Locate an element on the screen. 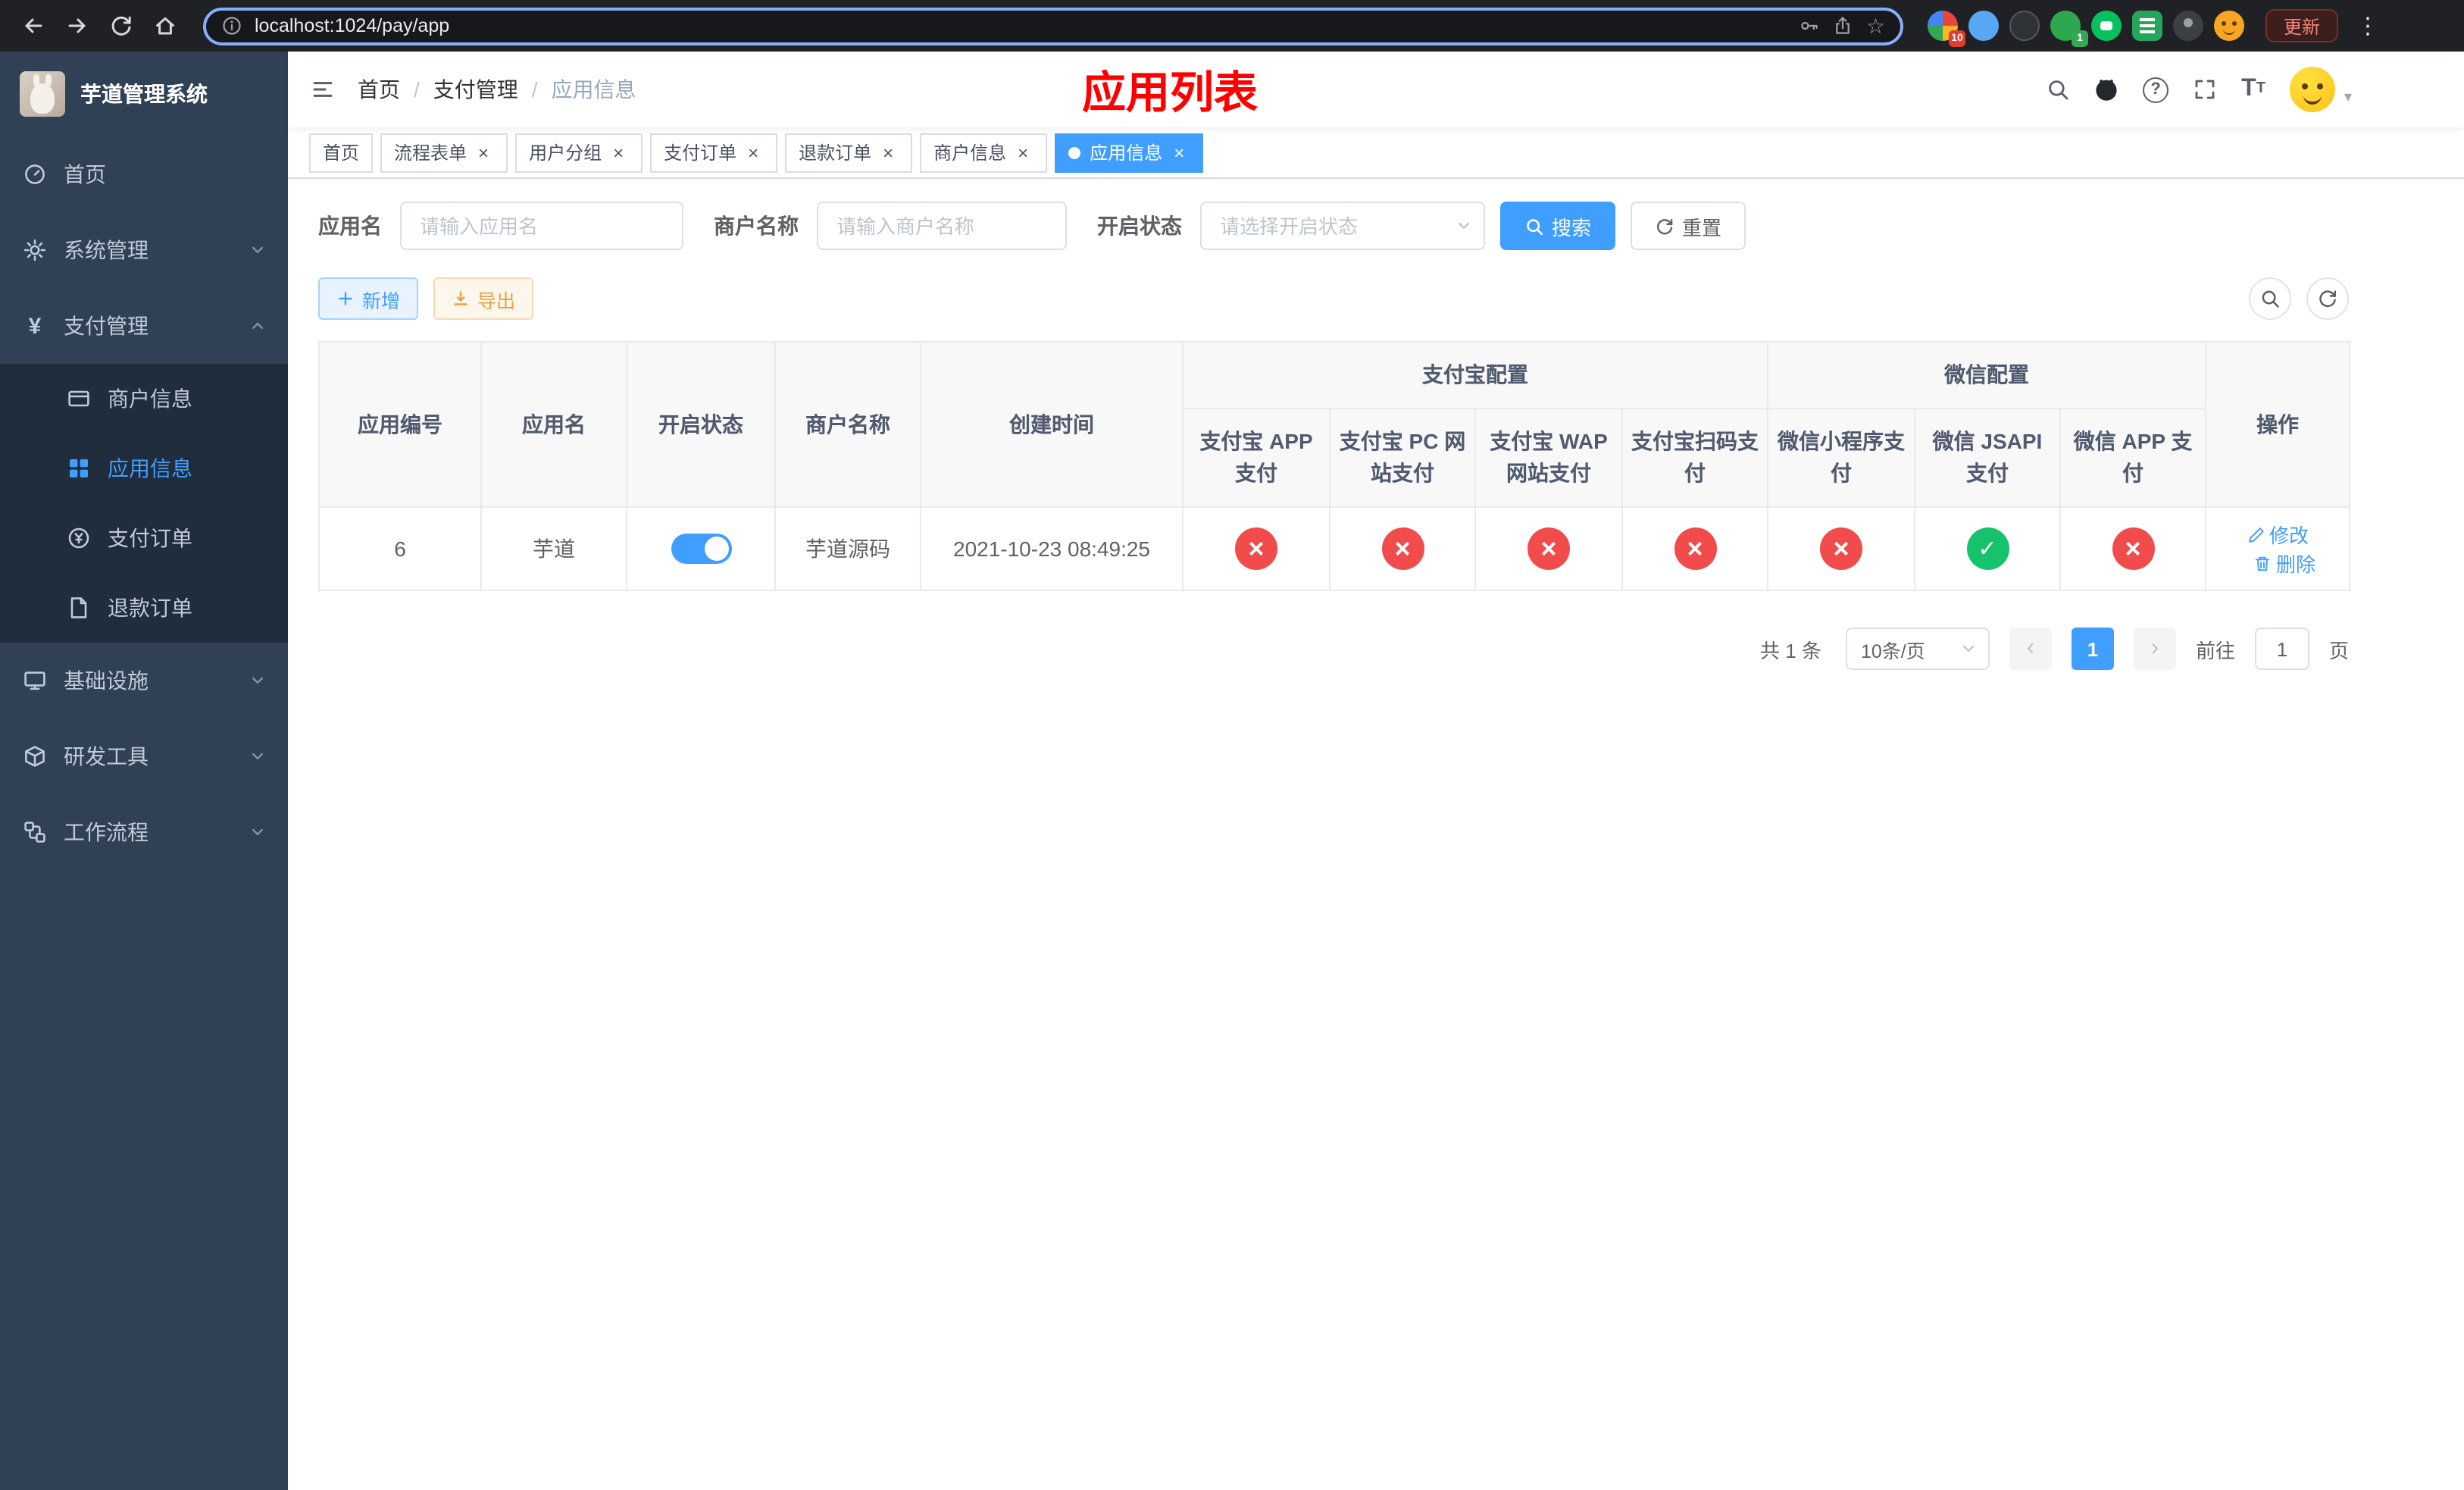 This screenshot has width=2464, height=1490. sidebar-item-dev-tools: 研发工具 is located at coordinates (144, 756).